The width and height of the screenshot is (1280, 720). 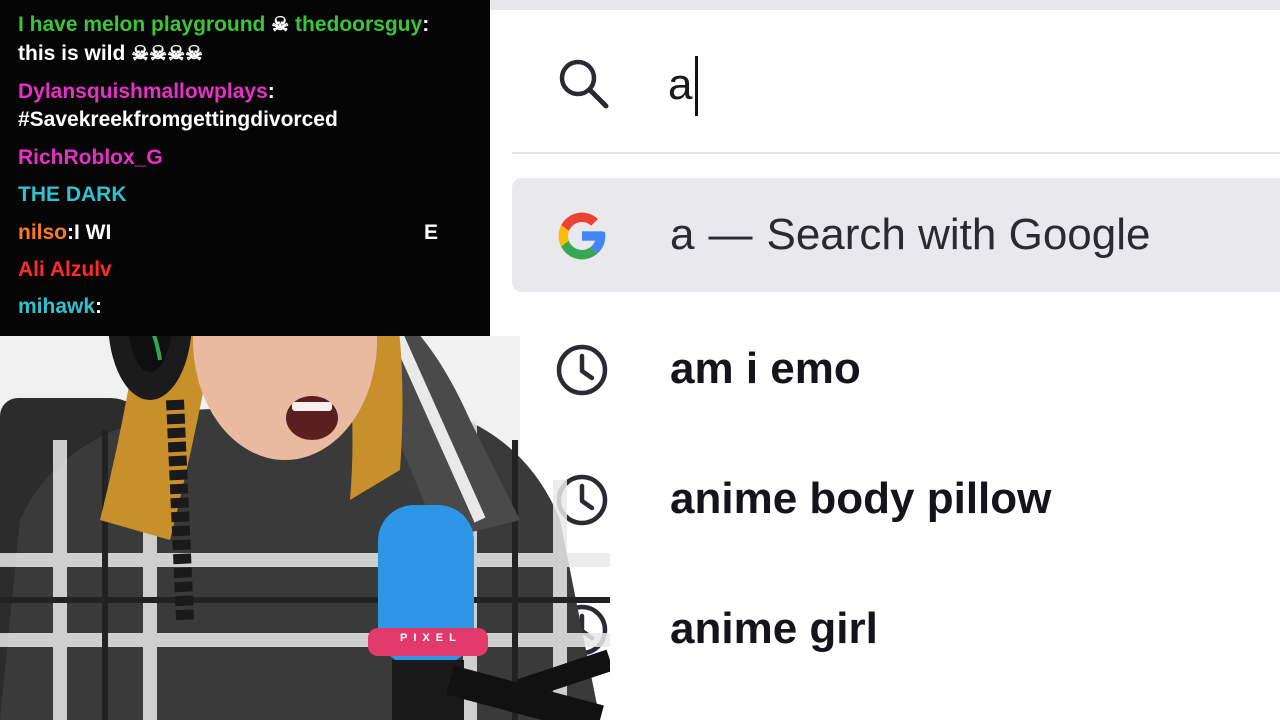 I want to click on chat-message-text: this is wild ☠☠☠☠, so click(x=110, y=53).